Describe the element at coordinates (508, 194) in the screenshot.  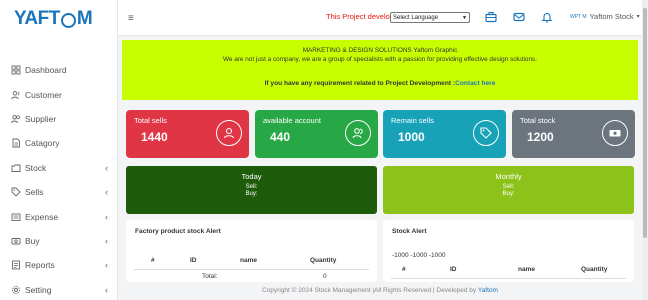
I see `monthly-buy: Buy:` at that location.